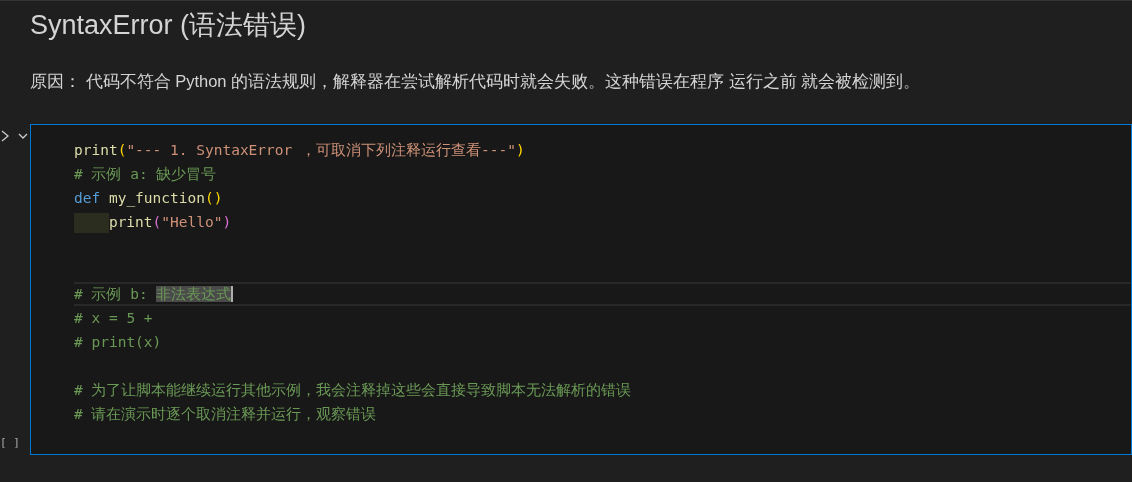 The width and height of the screenshot is (1132, 482). I want to click on code-line: # print(x), so click(118, 342).